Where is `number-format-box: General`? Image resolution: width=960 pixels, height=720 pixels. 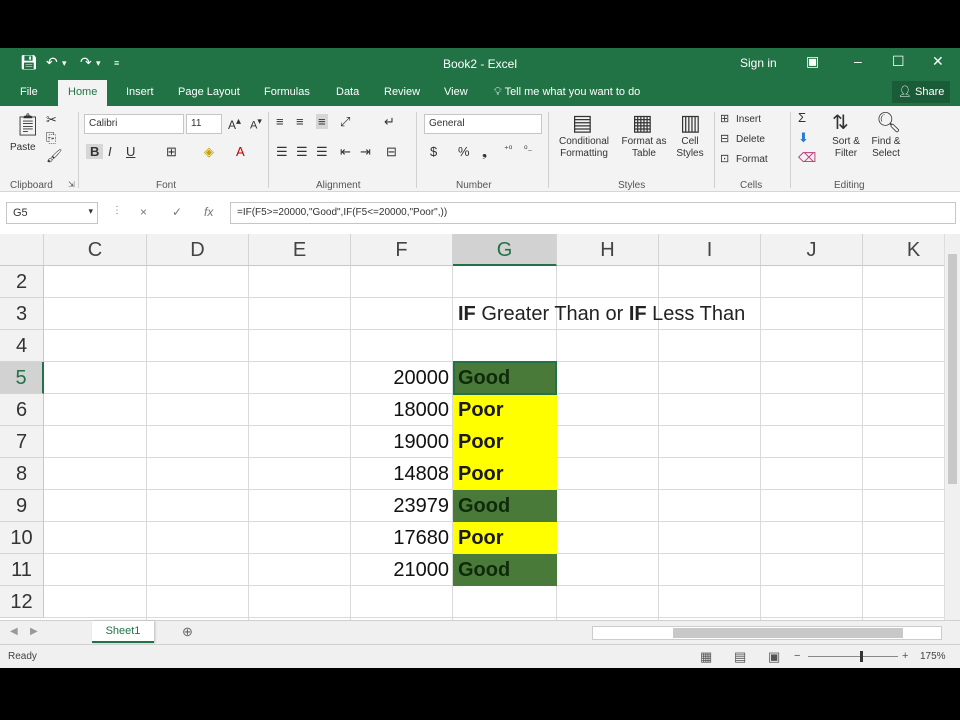 number-format-box: General is located at coordinates (483, 124).